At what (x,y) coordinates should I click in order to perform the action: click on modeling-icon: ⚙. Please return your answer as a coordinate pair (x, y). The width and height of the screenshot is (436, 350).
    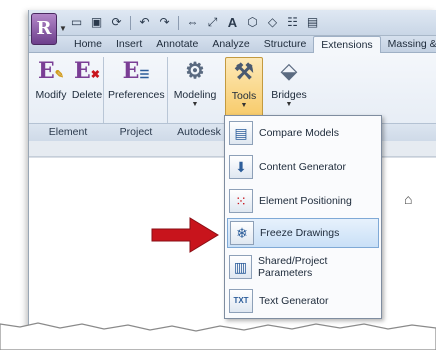
    Looking at the image, I should click on (195, 71).